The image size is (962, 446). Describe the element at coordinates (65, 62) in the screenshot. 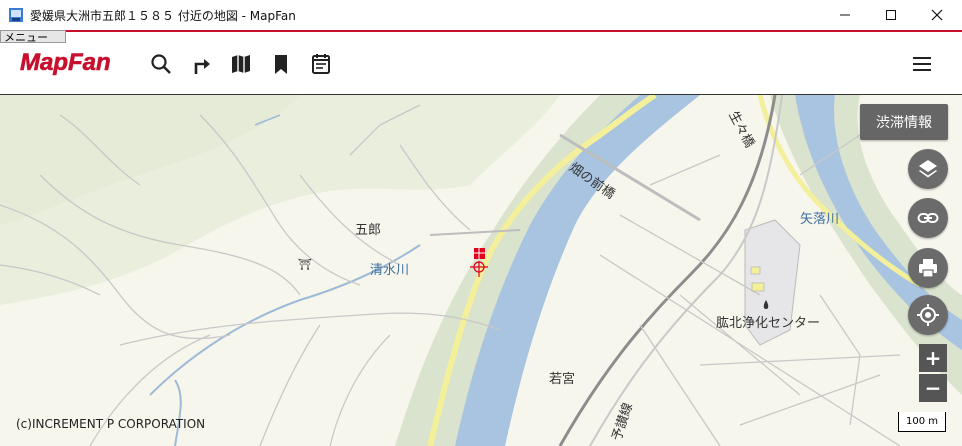

I see `logo-text: MapFan` at that location.